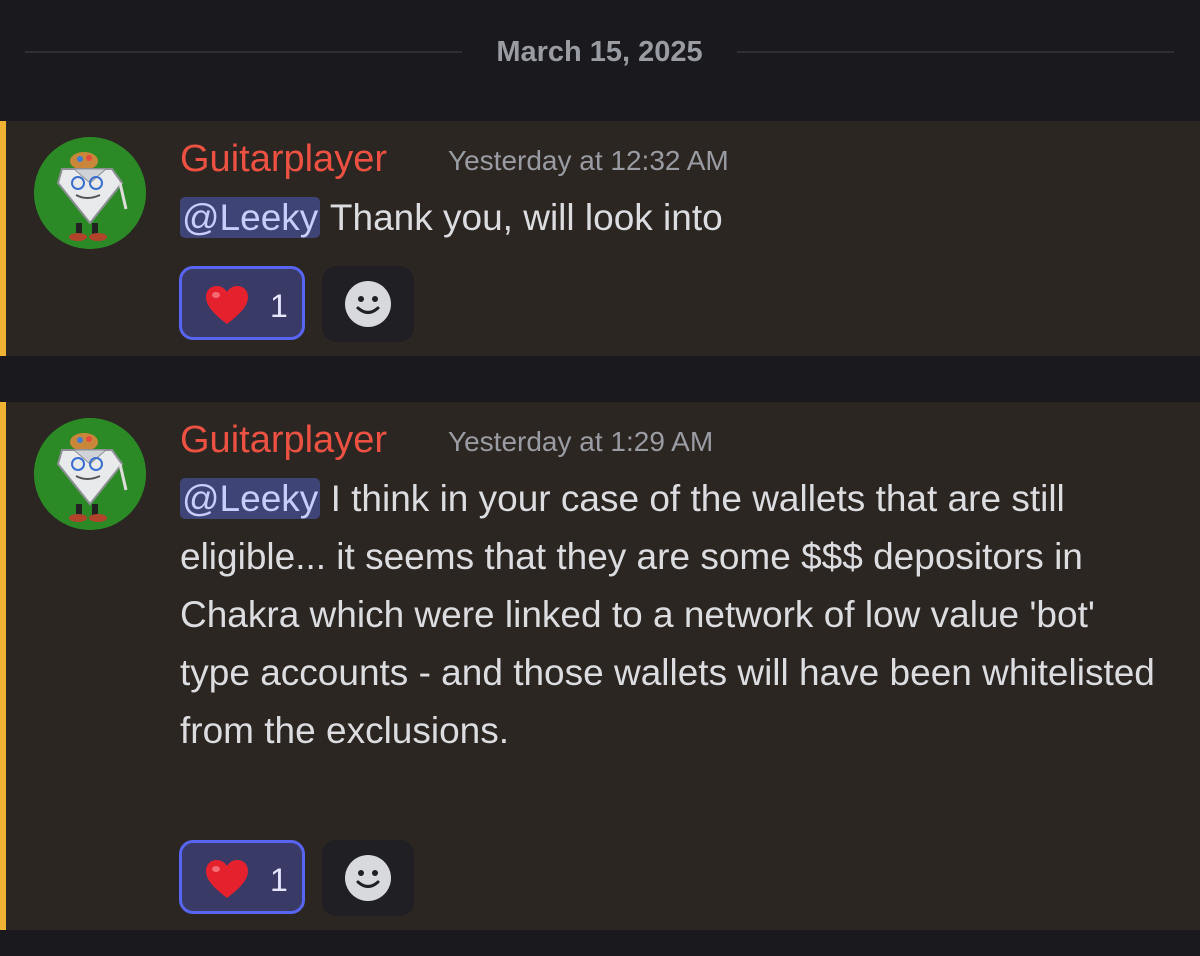  What do you see at coordinates (588, 161) in the screenshot?
I see `message-timestamp: Yesterday at 12:32 AM` at bounding box center [588, 161].